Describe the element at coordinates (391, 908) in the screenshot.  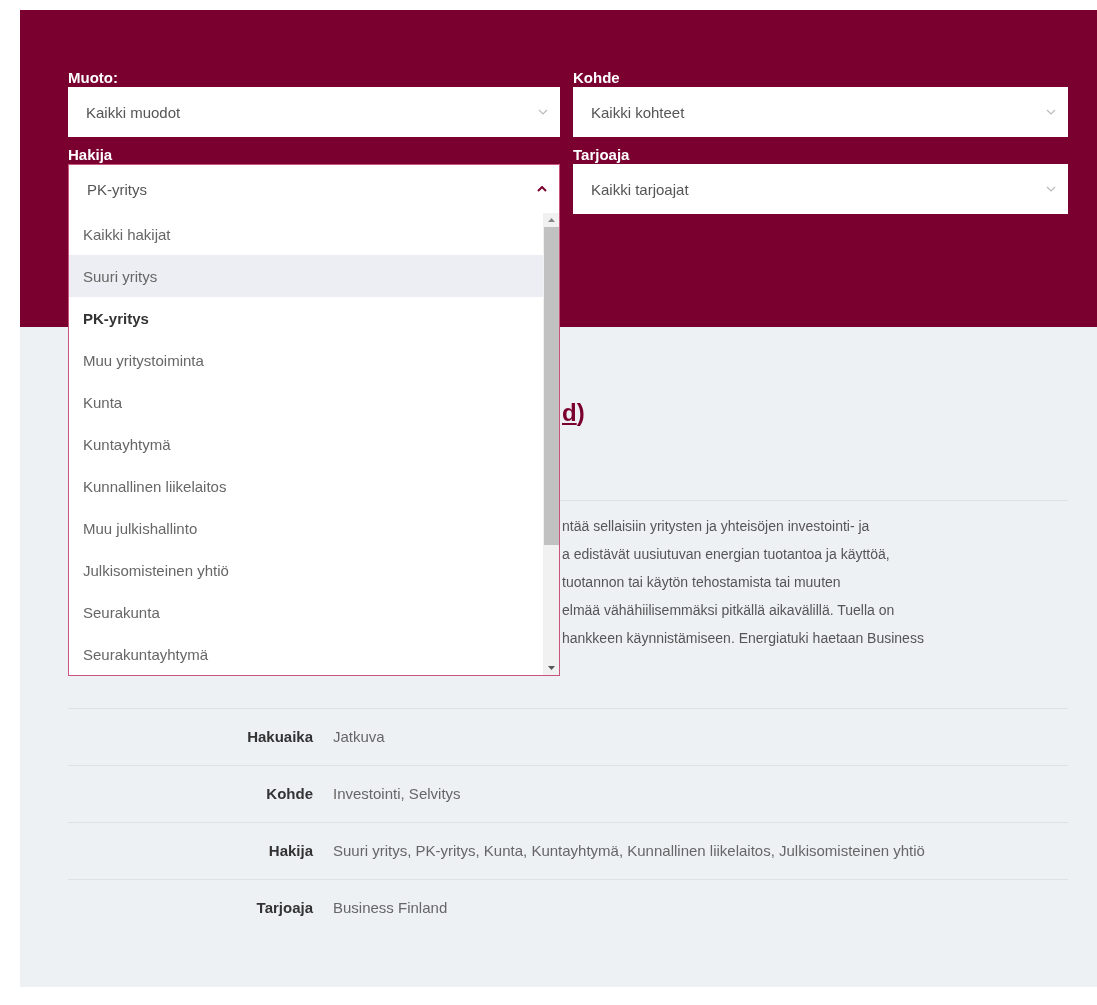
I see `detail-value: Business Finland` at that location.